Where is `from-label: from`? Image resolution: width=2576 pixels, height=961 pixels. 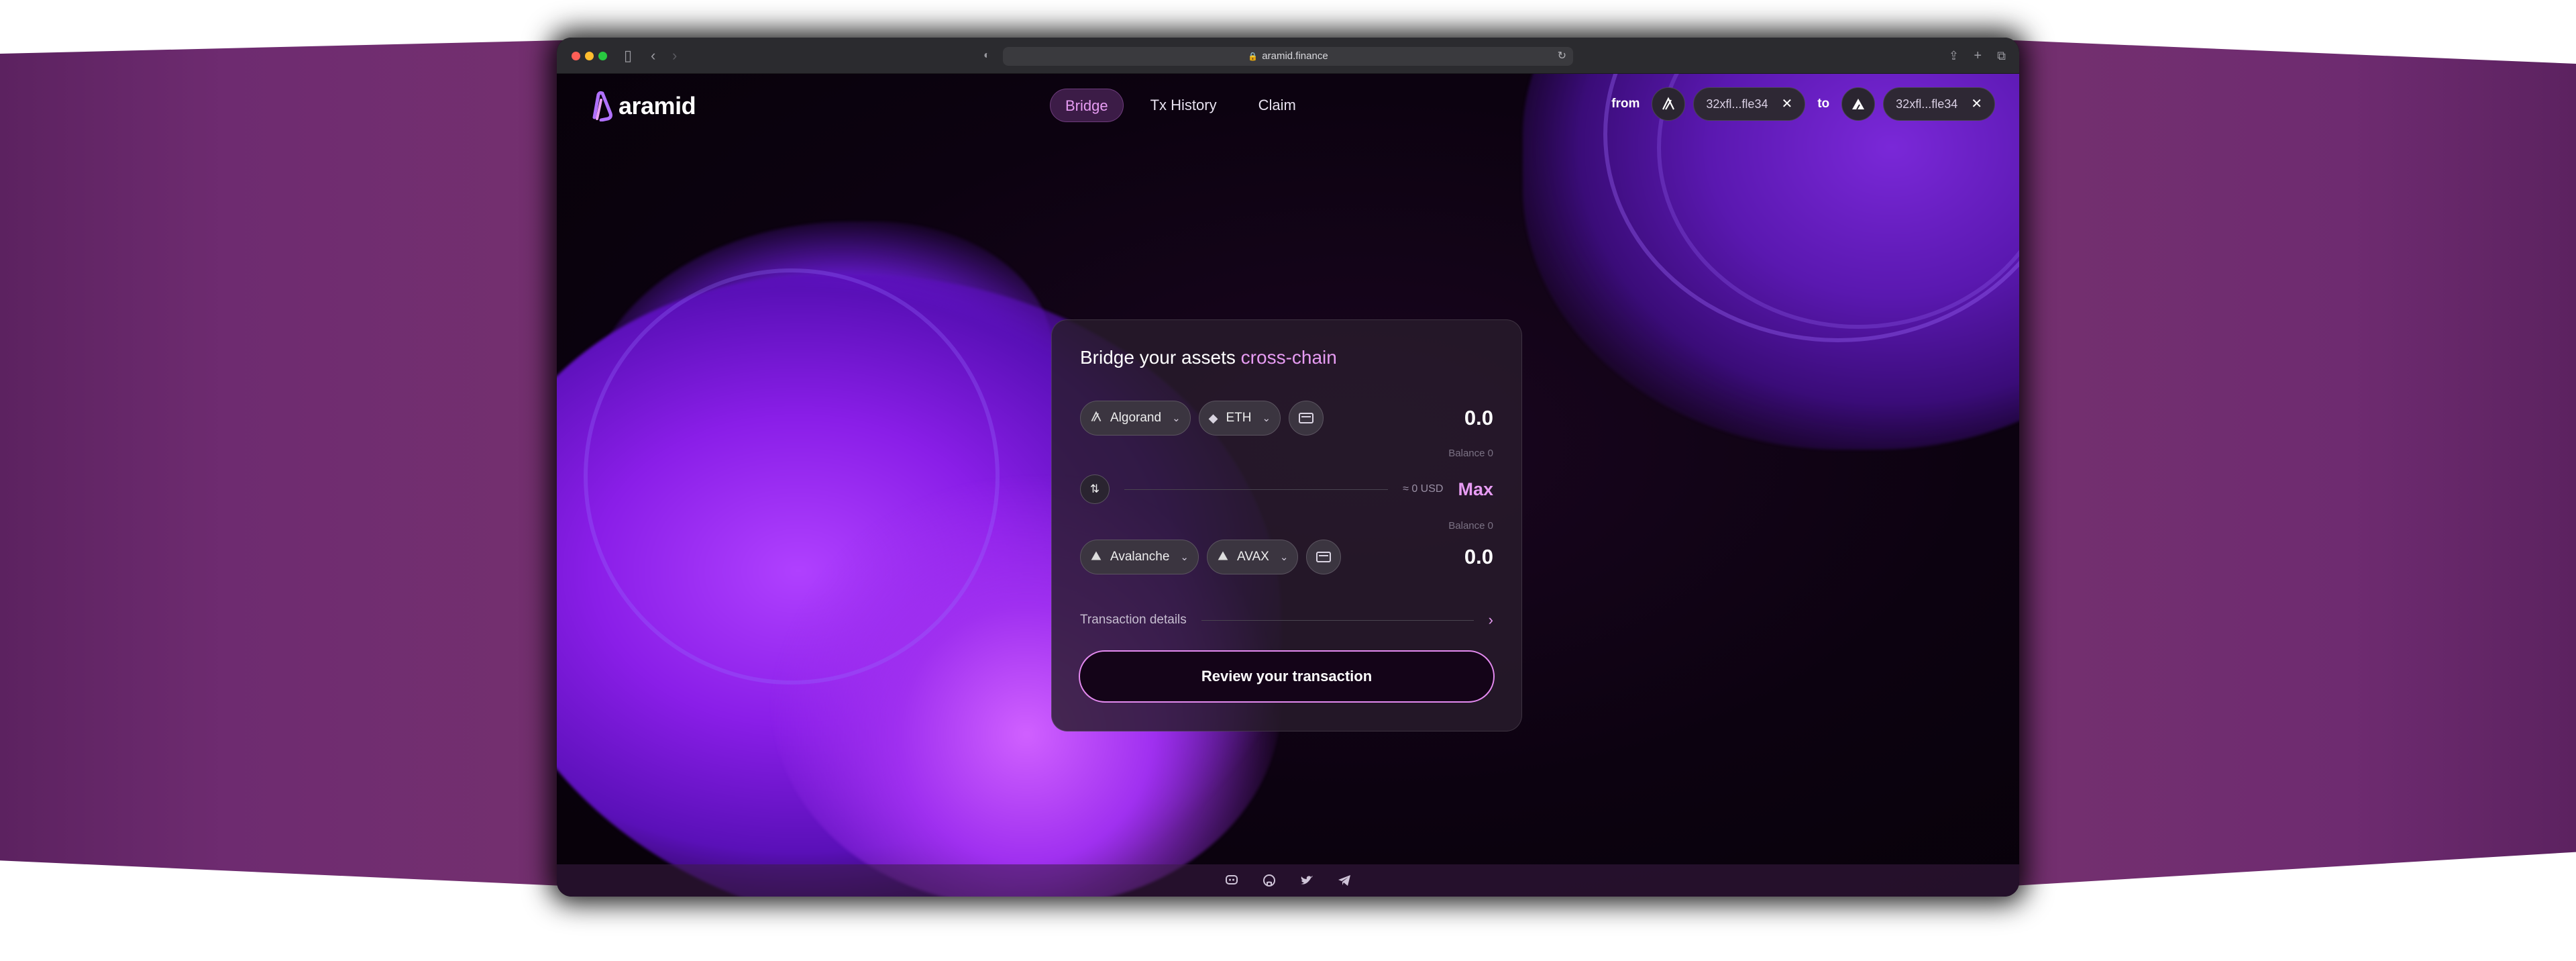 from-label: from is located at coordinates (1625, 104).